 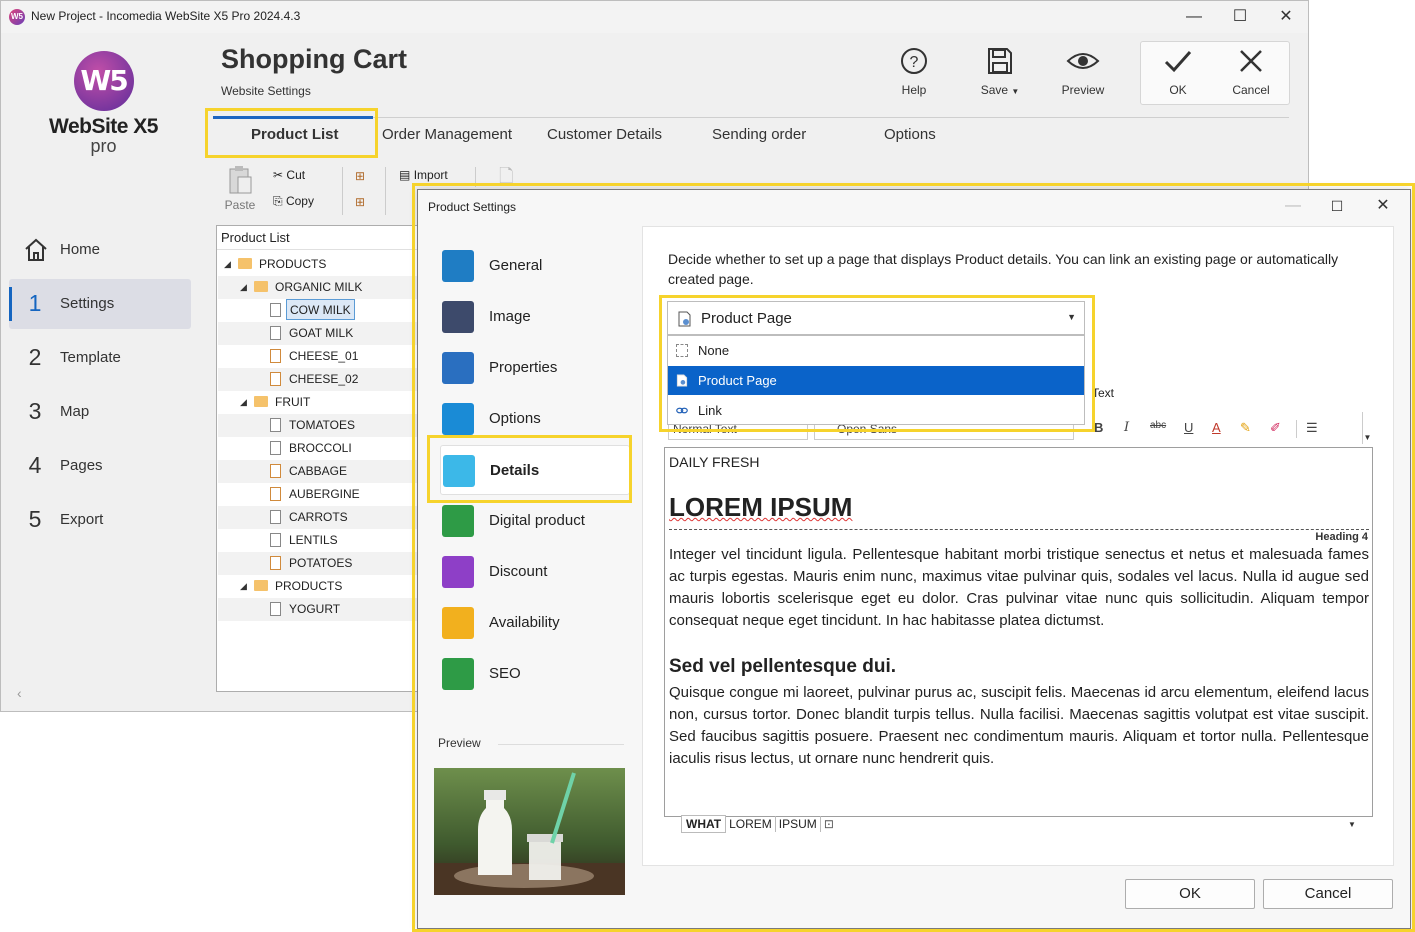 I want to click on tab-options: Options, so click(x=910, y=134).